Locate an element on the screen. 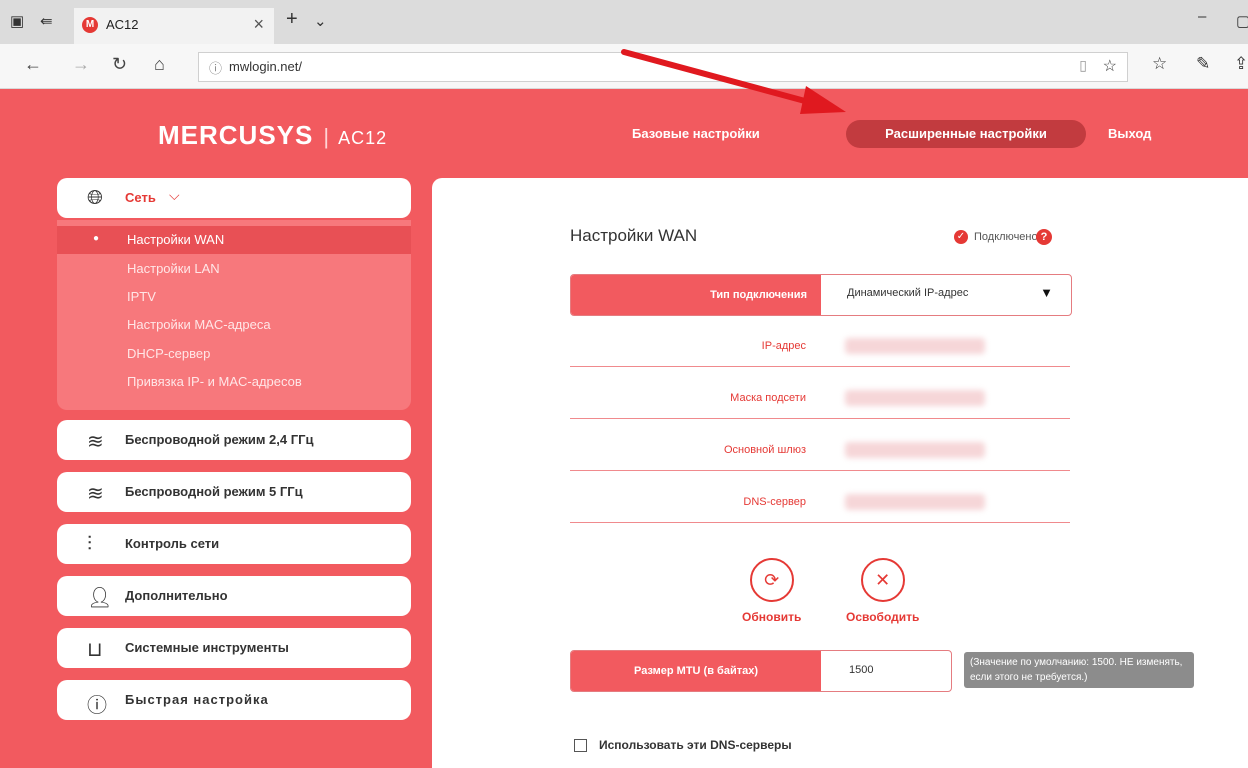  home-icon: ⌂ is located at coordinates (159, 64).